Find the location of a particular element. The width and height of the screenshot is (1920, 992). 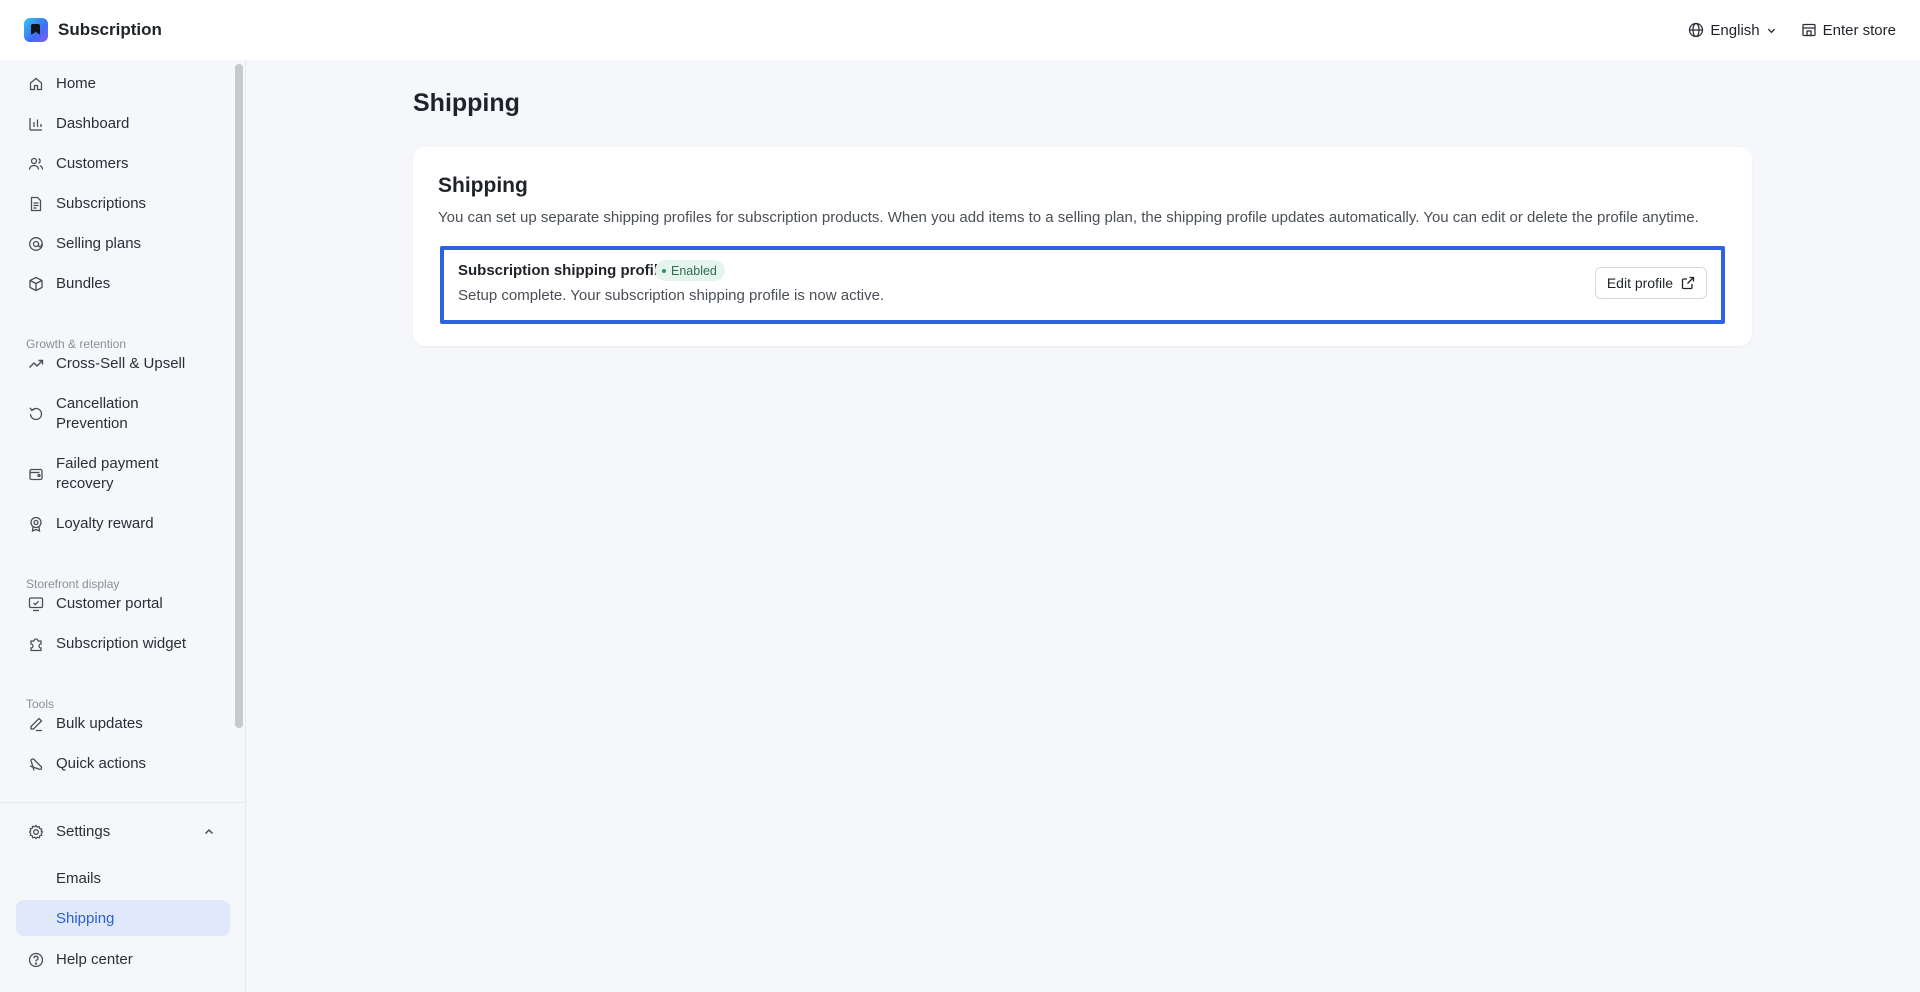

sidebar-subitem-emails: Emails is located at coordinates (123, 878).